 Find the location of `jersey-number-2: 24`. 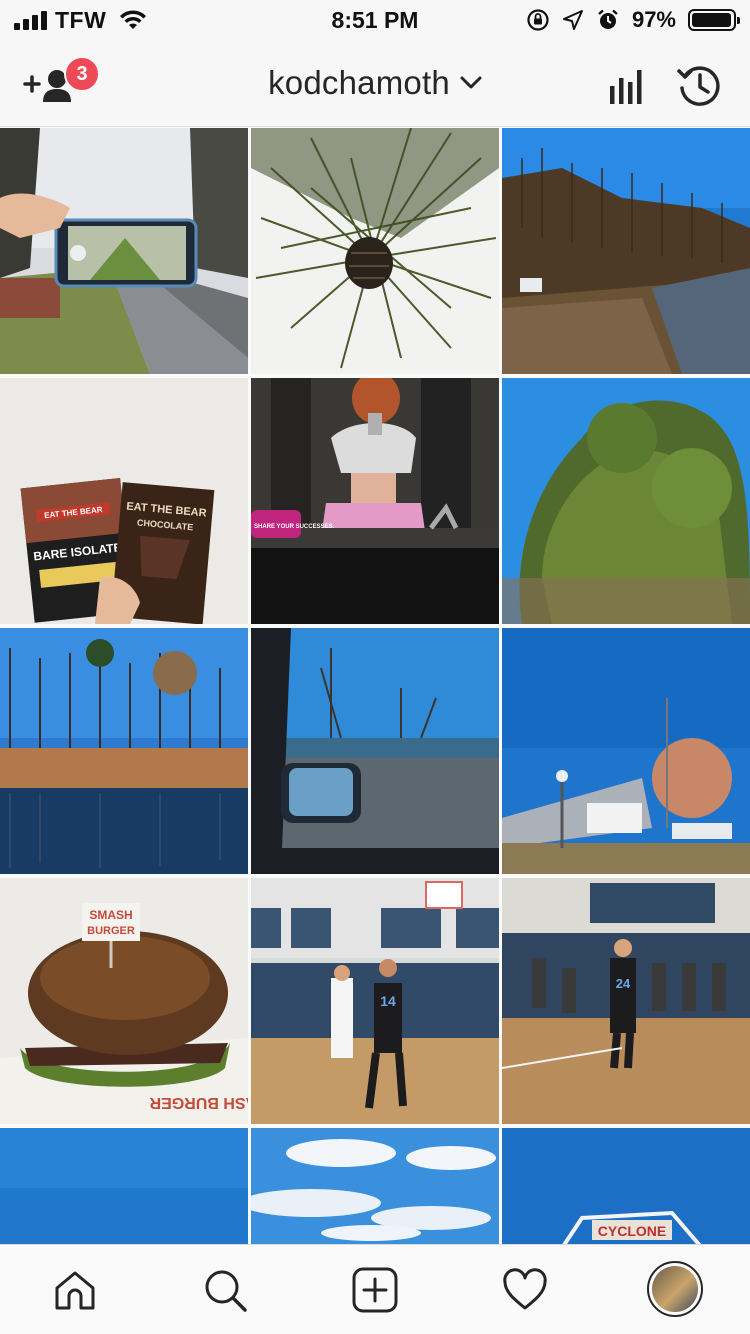

jersey-number-2: 24 is located at coordinates (623, 983).